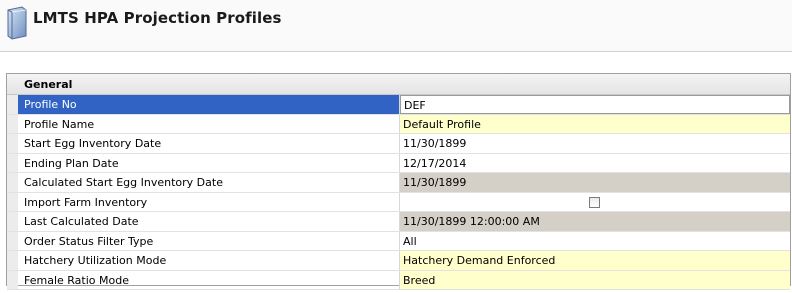 The width and height of the screenshot is (792, 293). Describe the element at coordinates (17, 23) in the screenshot. I see `document-icon` at that location.